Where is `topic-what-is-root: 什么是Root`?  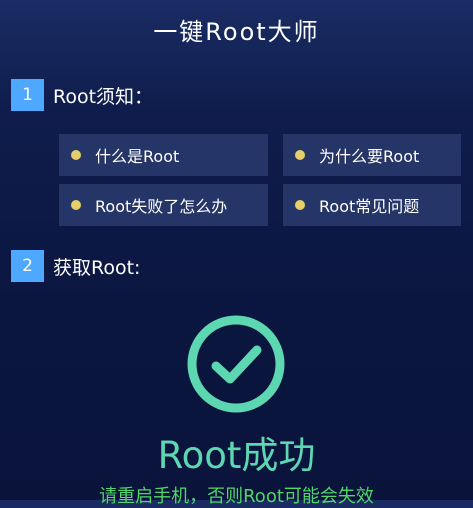 topic-what-is-root: 什么是Root is located at coordinates (163, 155).